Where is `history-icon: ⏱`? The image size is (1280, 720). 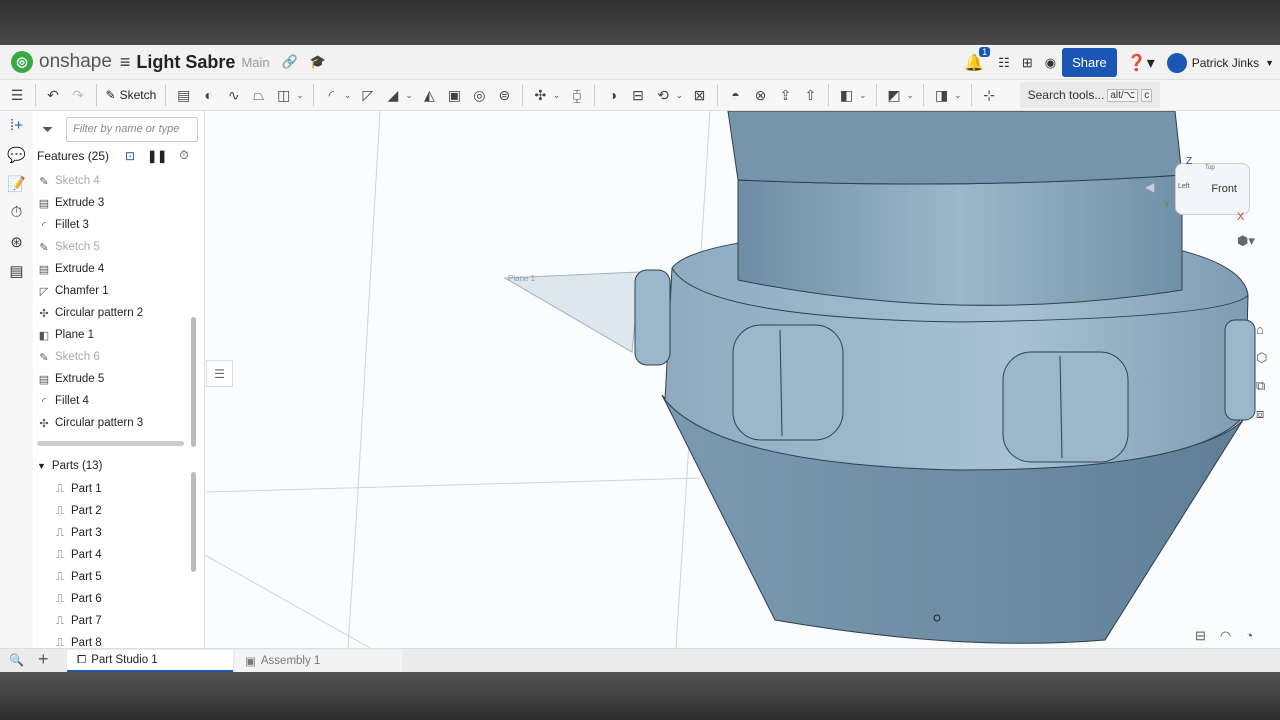
history-icon: ⏱ is located at coordinates (16, 212).